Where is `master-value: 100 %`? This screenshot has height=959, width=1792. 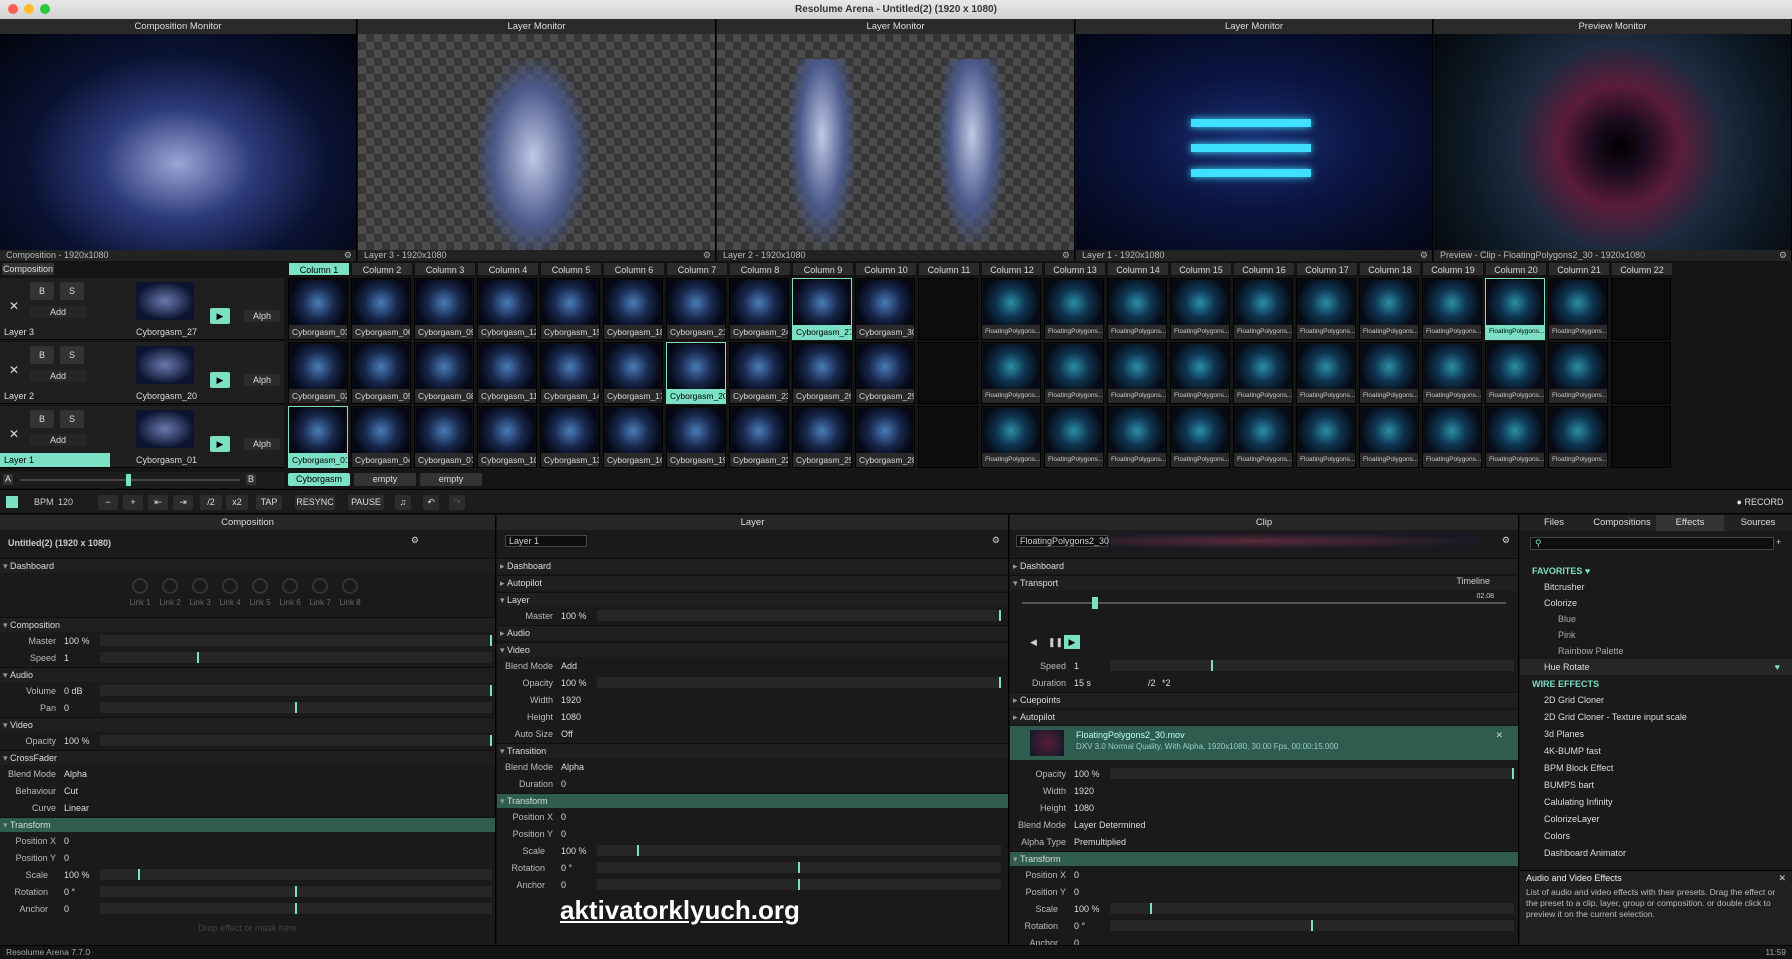
master-value: 100 % is located at coordinates (574, 616).